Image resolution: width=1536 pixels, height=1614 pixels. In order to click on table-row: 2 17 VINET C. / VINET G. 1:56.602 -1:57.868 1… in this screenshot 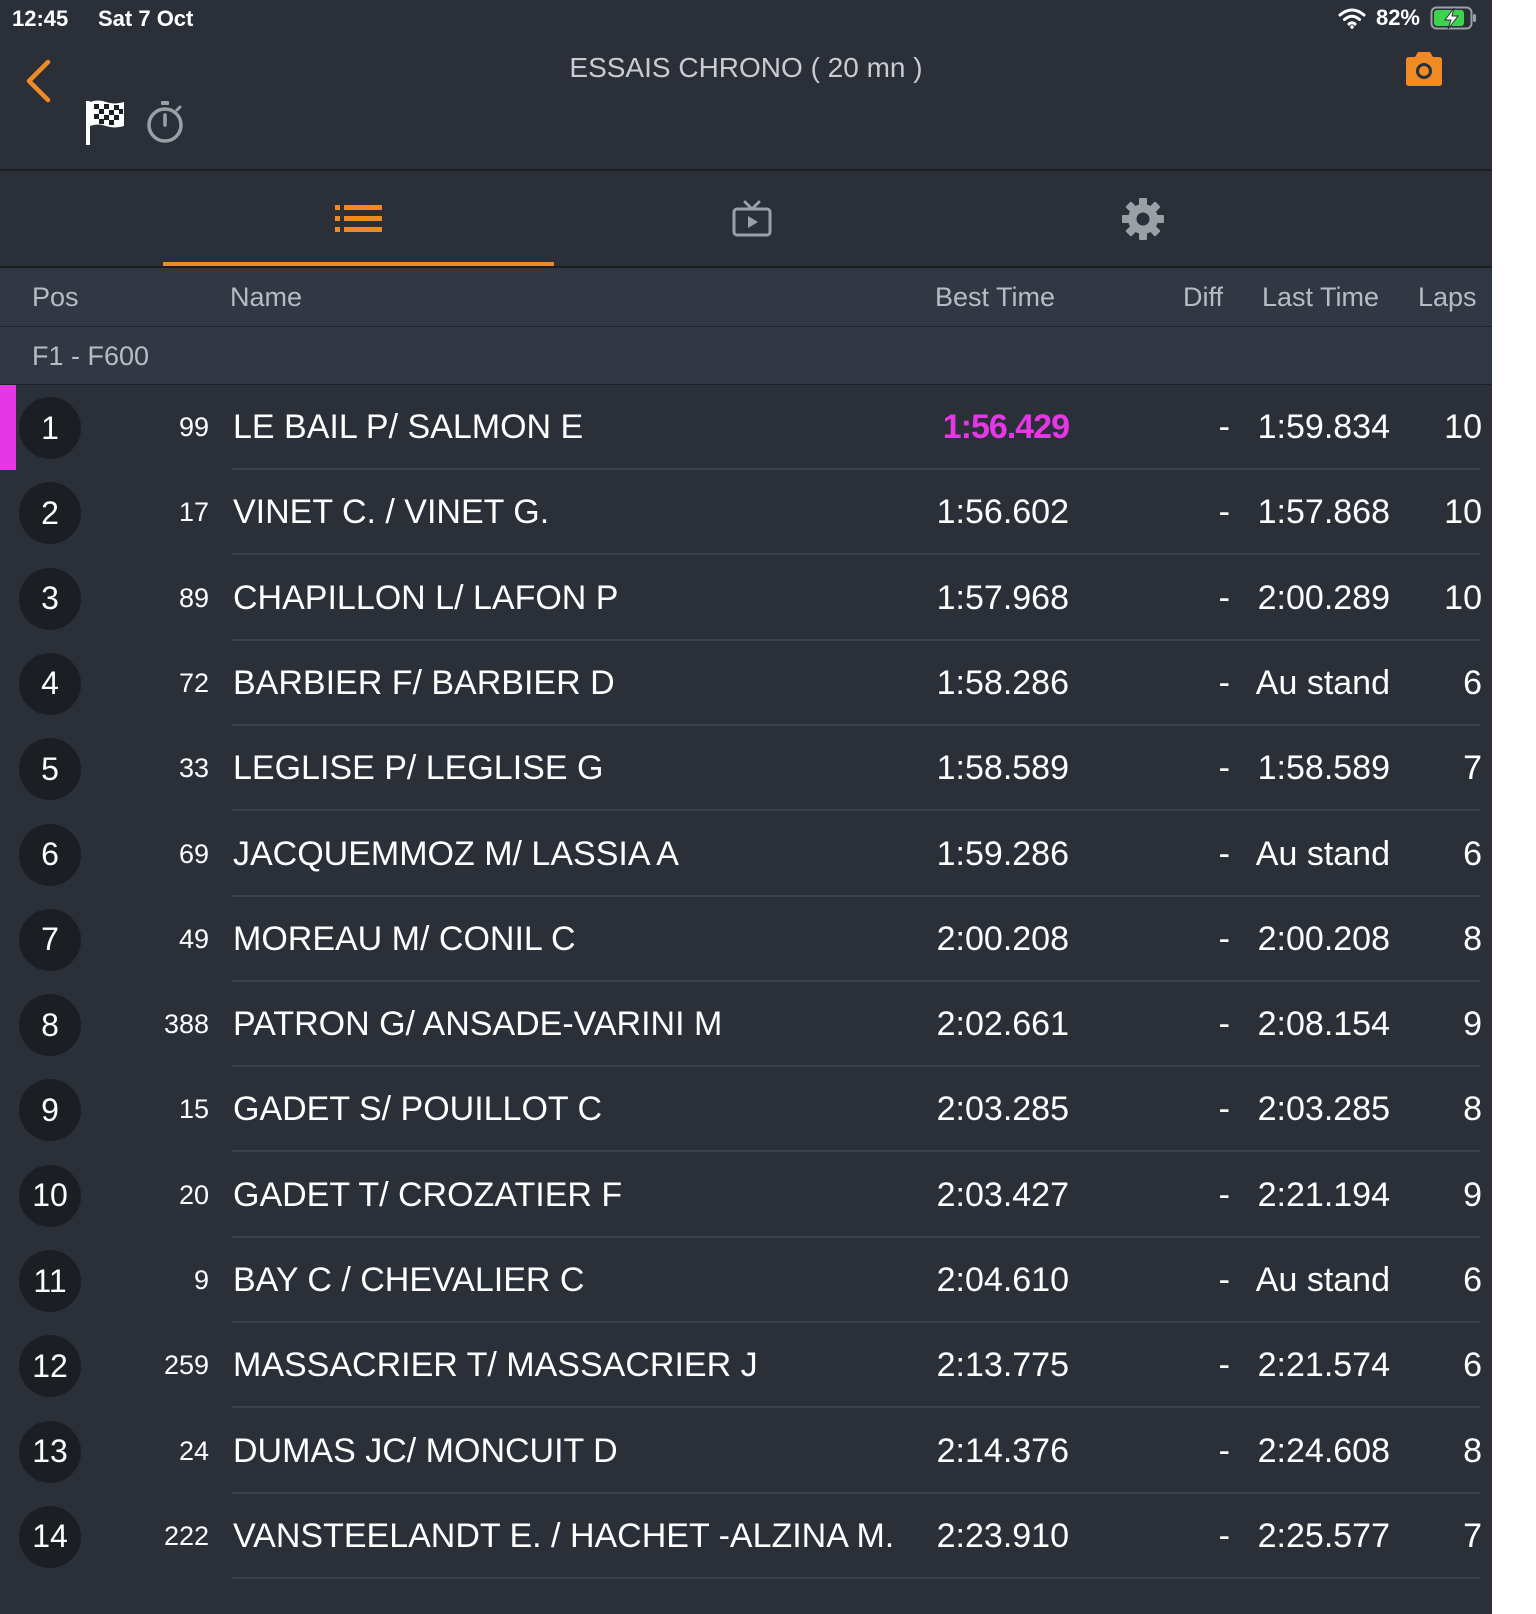, I will do `click(746, 513)`.